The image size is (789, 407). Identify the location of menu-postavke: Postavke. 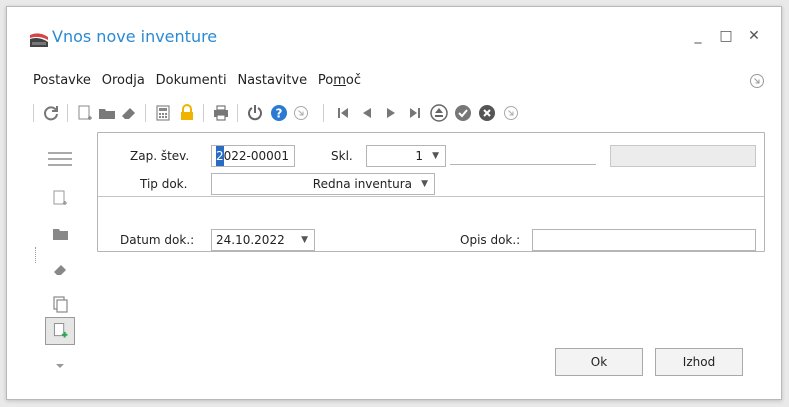
(62, 80).